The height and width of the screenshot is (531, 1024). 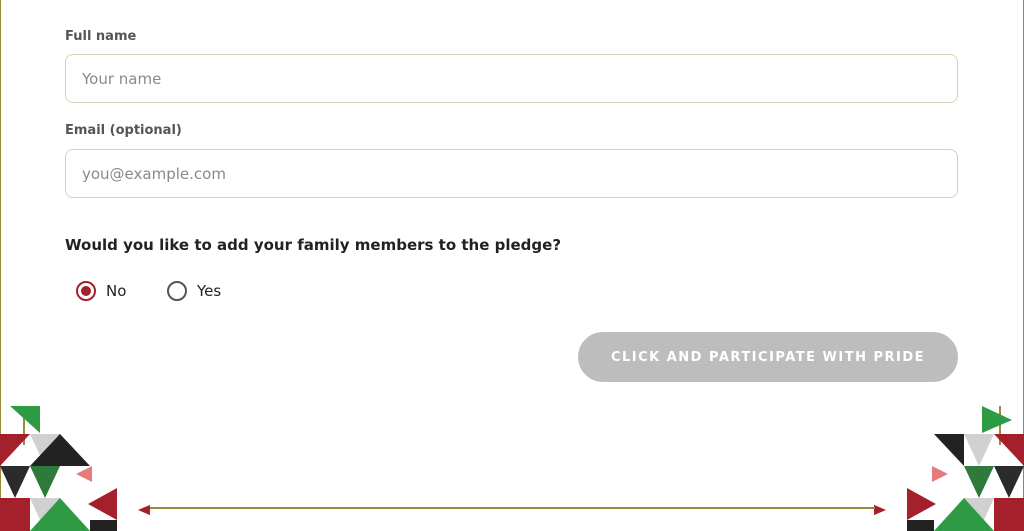 What do you see at coordinates (511, 173) in the screenshot?
I see `email-input` at bounding box center [511, 173].